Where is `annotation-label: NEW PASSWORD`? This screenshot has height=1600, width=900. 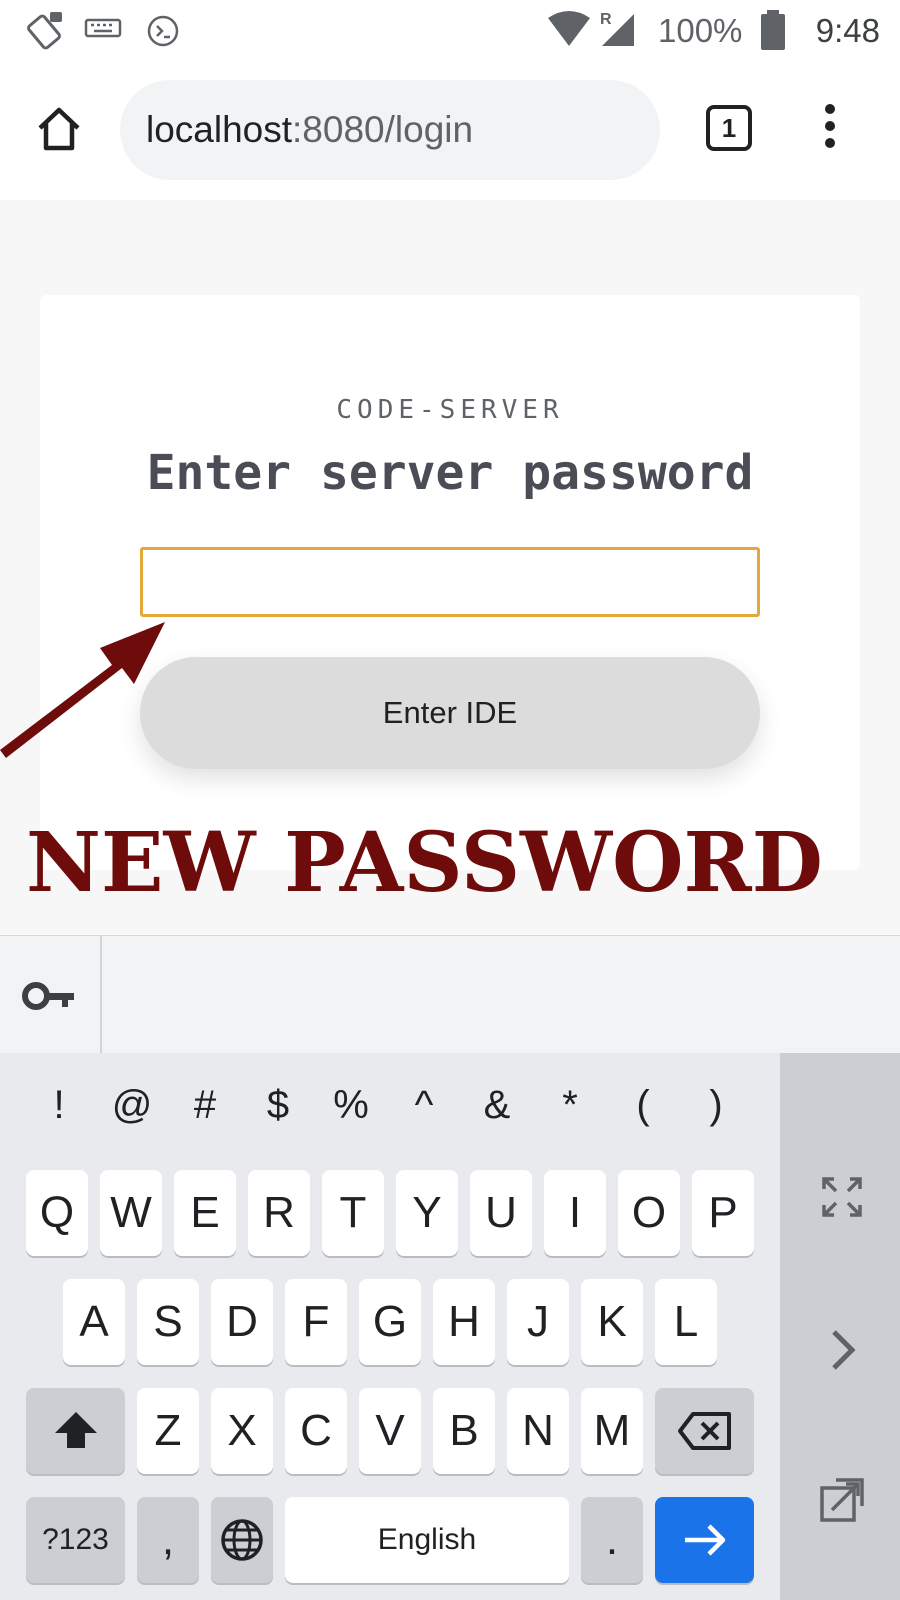
annotation-label: NEW PASSWORD is located at coordinates (424, 863).